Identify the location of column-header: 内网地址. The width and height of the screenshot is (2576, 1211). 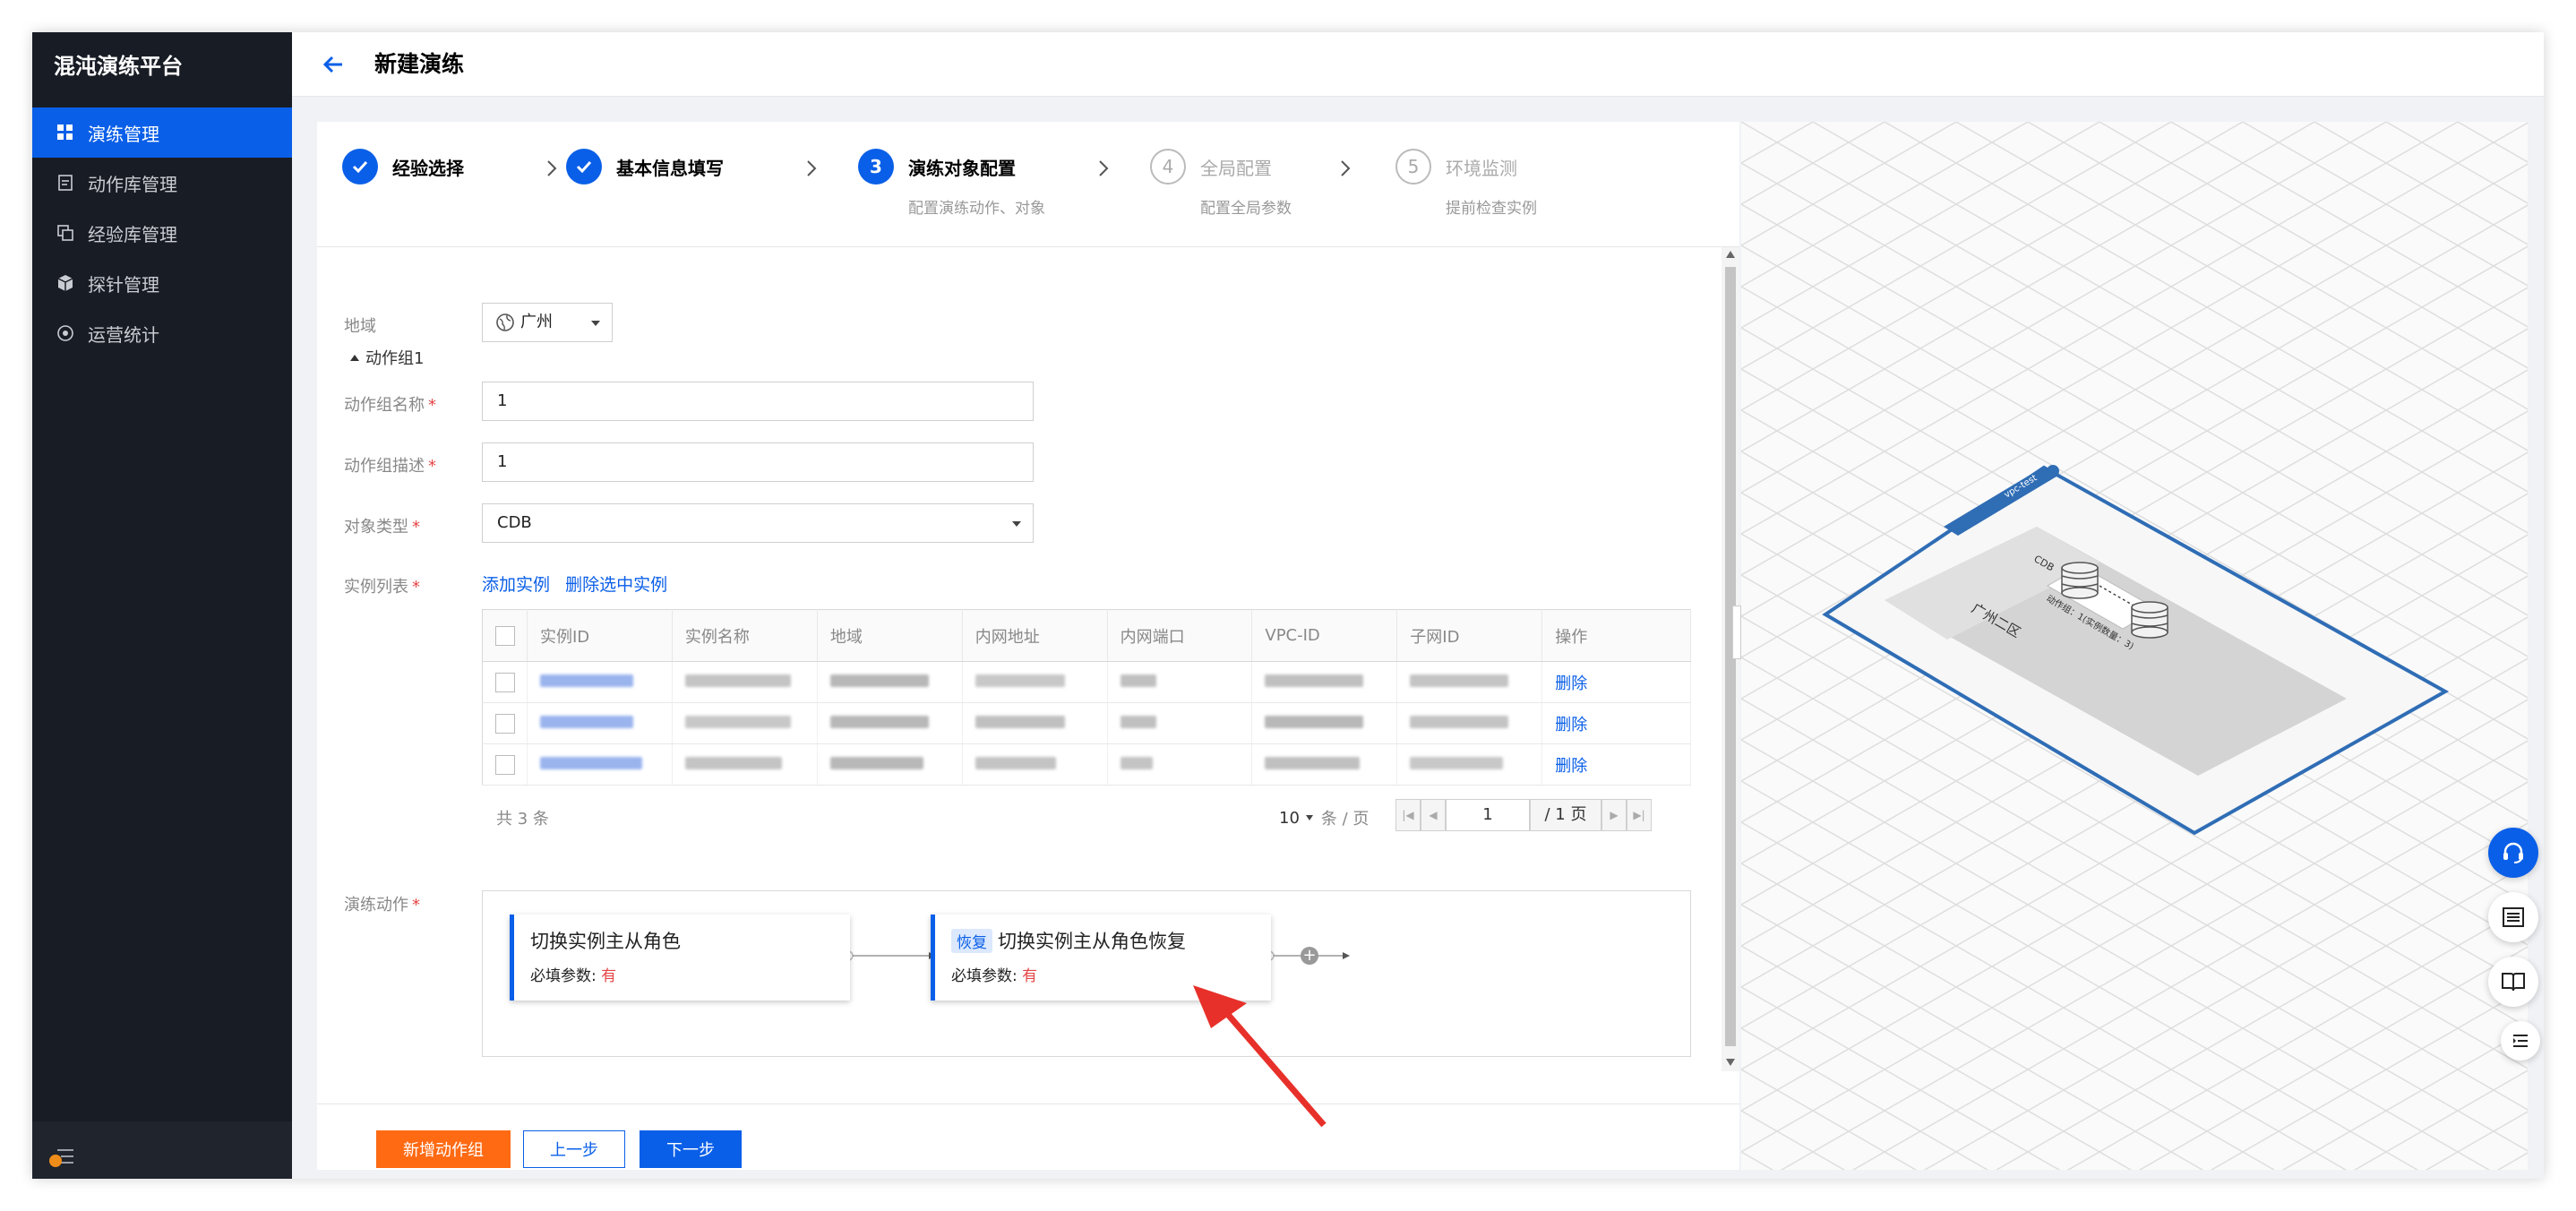
(1035, 635).